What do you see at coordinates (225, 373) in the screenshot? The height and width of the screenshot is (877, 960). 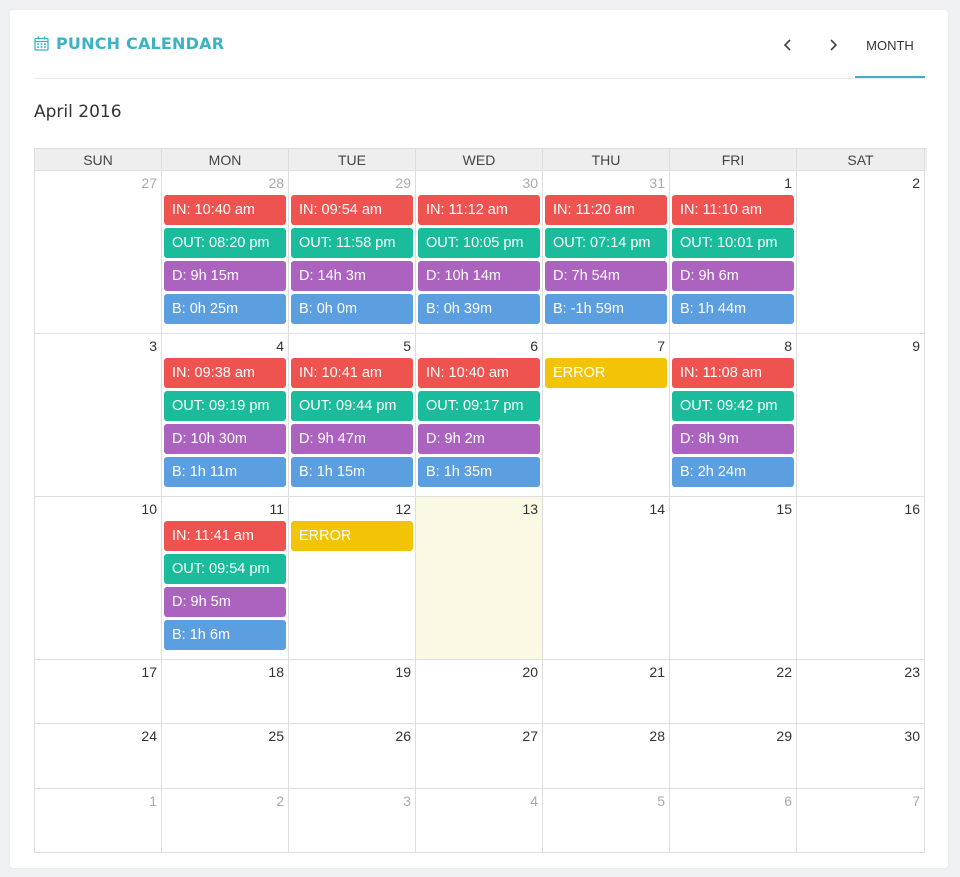 I see `punch-in-event: IN: 09:38 am` at bounding box center [225, 373].